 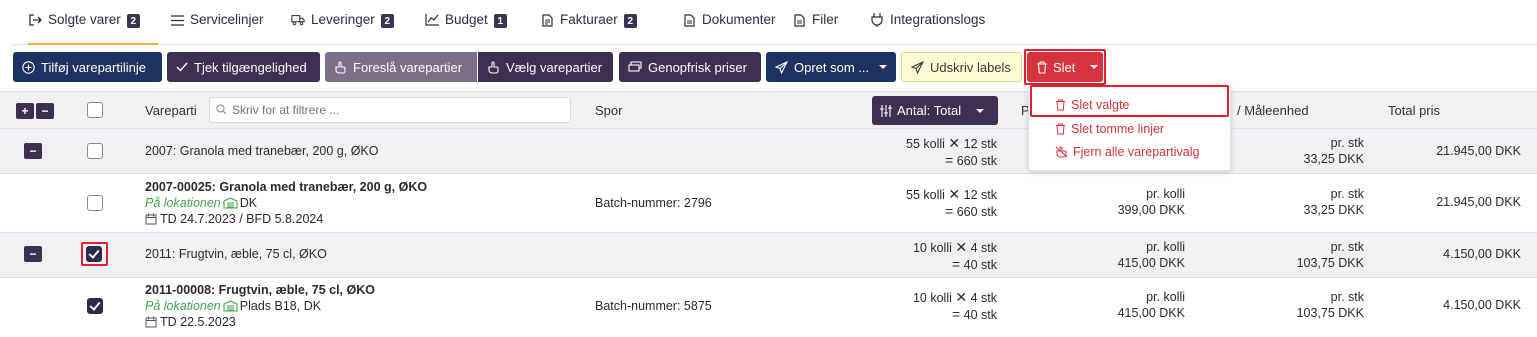 What do you see at coordinates (815, 28) in the screenshot?
I see `tab-filer: Filer` at bounding box center [815, 28].